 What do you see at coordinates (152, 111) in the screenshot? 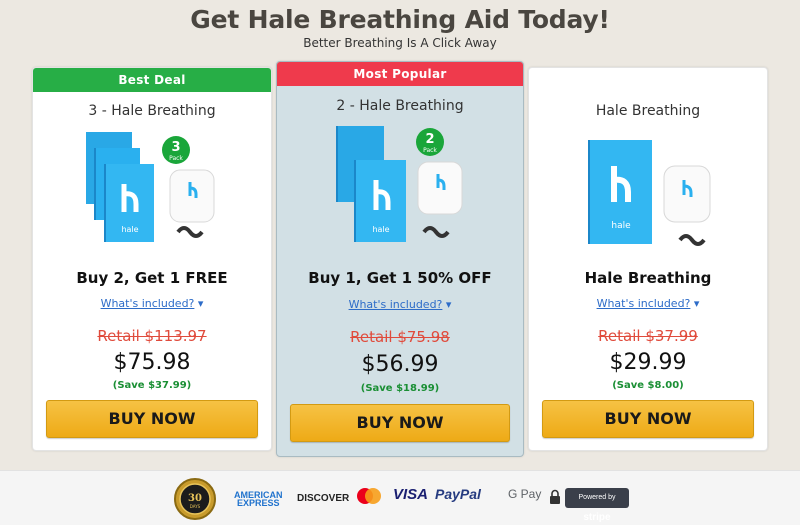
I see `product-name: 3 - Hale Breathing` at bounding box center [152, 111].